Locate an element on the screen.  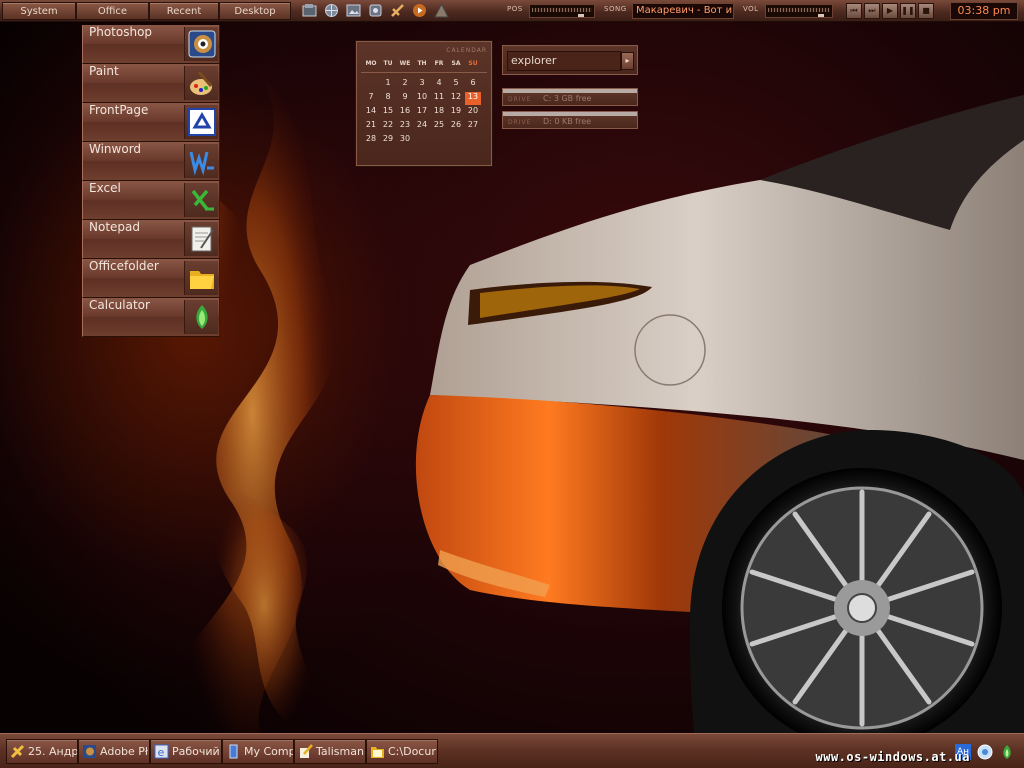
pause-icon: ❚❚ is located at coordinates (908, 11).